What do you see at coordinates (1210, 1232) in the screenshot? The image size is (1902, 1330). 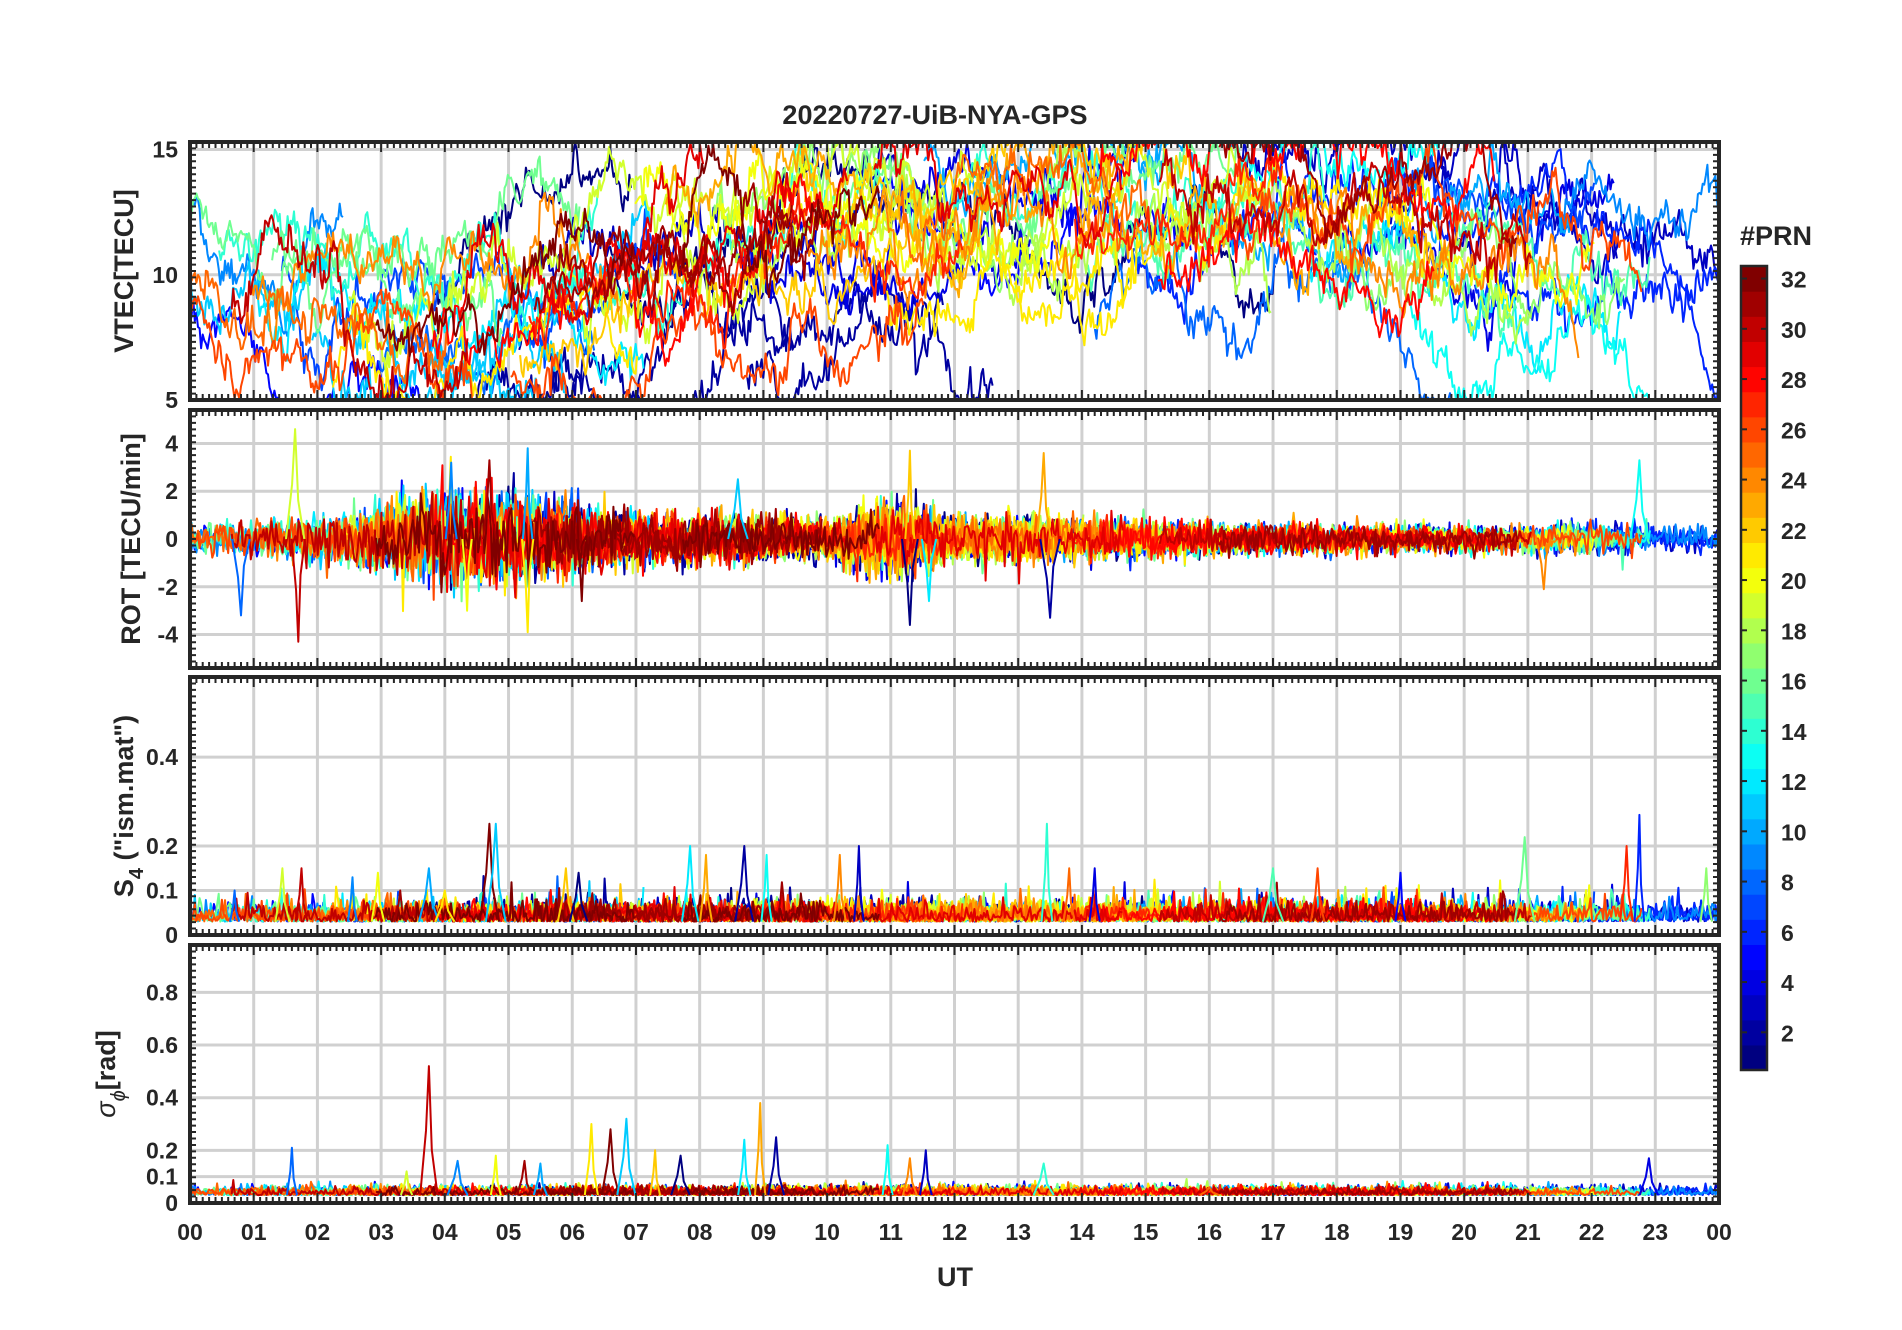 I see `x-tick-label: 16` at bounding box center [1210, 1232].